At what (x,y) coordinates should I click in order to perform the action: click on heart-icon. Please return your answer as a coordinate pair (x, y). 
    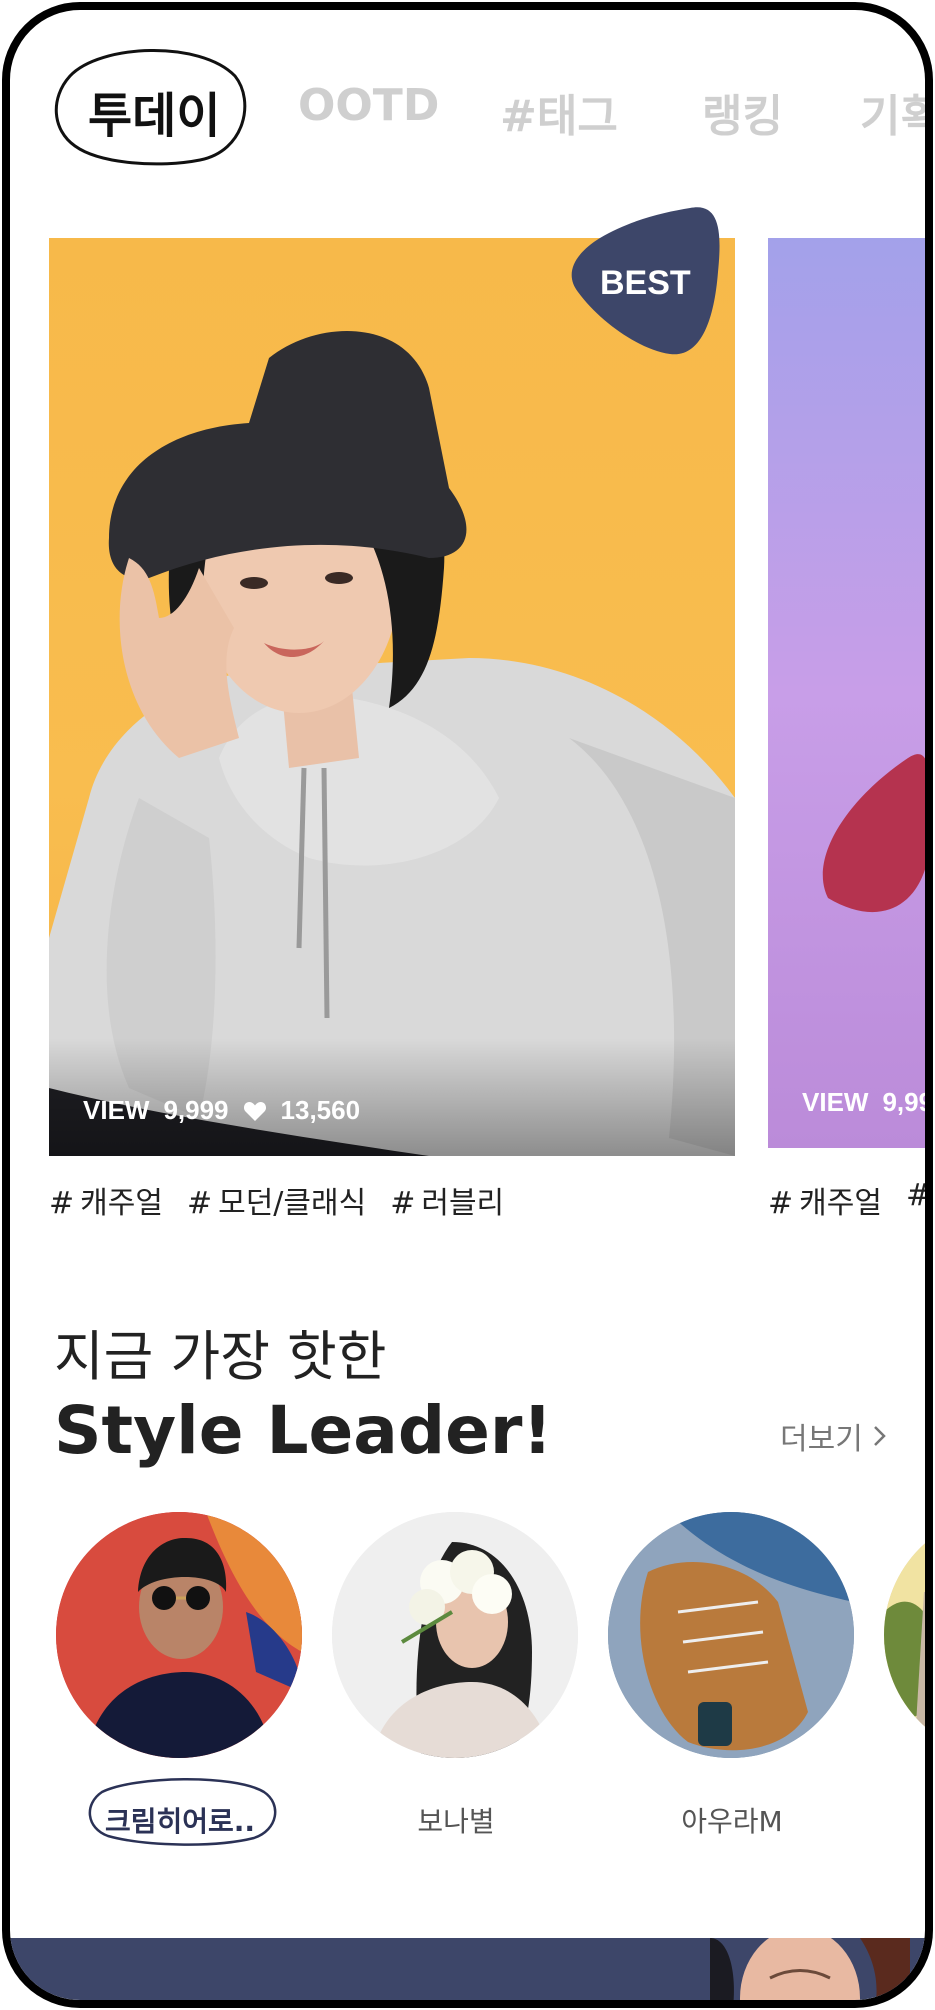
    Looking at the image, I should click on (255, 1111).